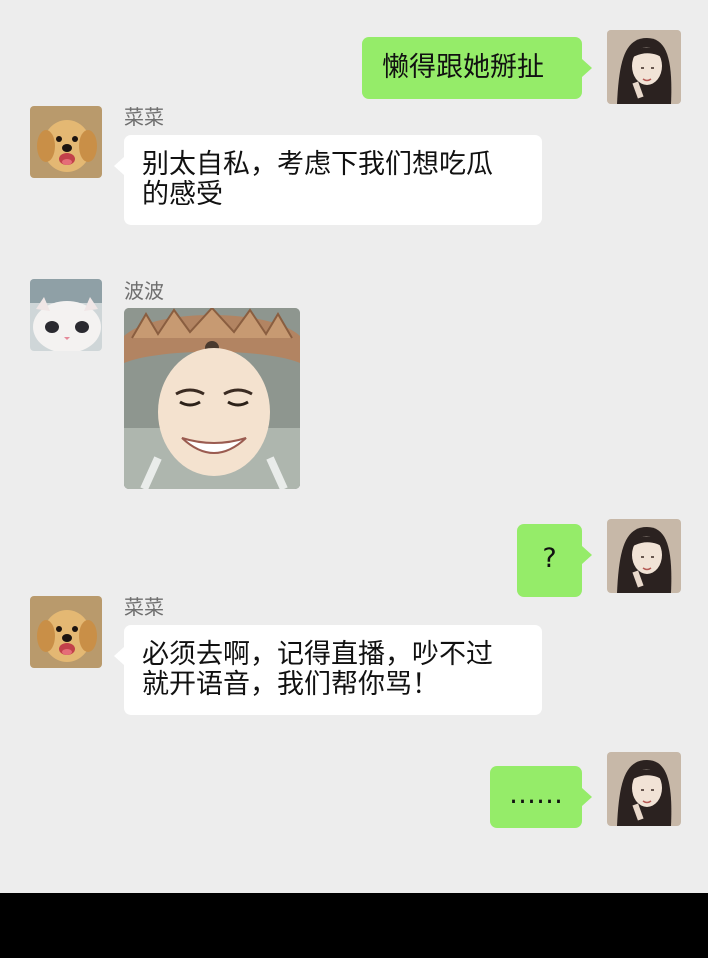  Describe the element at coordinates (554, 560) in the screenshot. I see `outgoing-message-bubble: ?` at that location.